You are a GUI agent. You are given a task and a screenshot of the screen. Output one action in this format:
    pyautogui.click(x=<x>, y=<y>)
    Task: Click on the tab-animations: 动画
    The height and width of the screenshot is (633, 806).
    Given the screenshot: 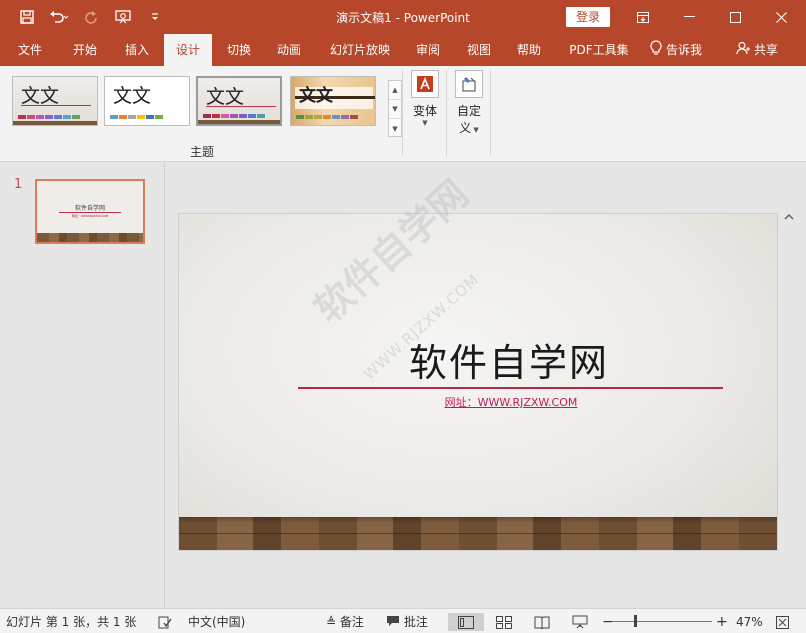 What is the action you would take?
    pyautogui.click(x=289, y=50)
    